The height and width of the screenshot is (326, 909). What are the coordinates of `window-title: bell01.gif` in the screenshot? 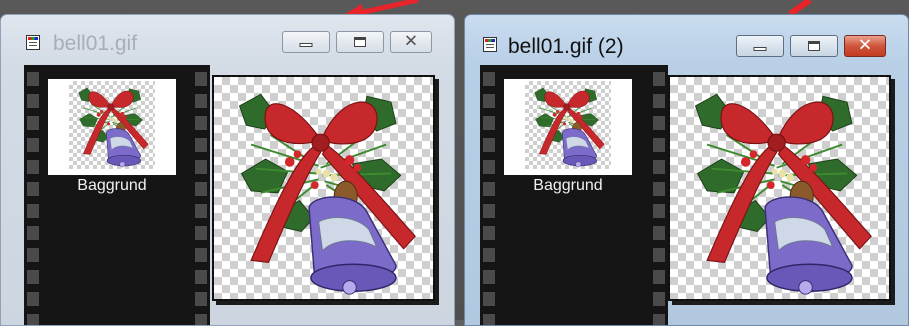 It's located at (95, 43).